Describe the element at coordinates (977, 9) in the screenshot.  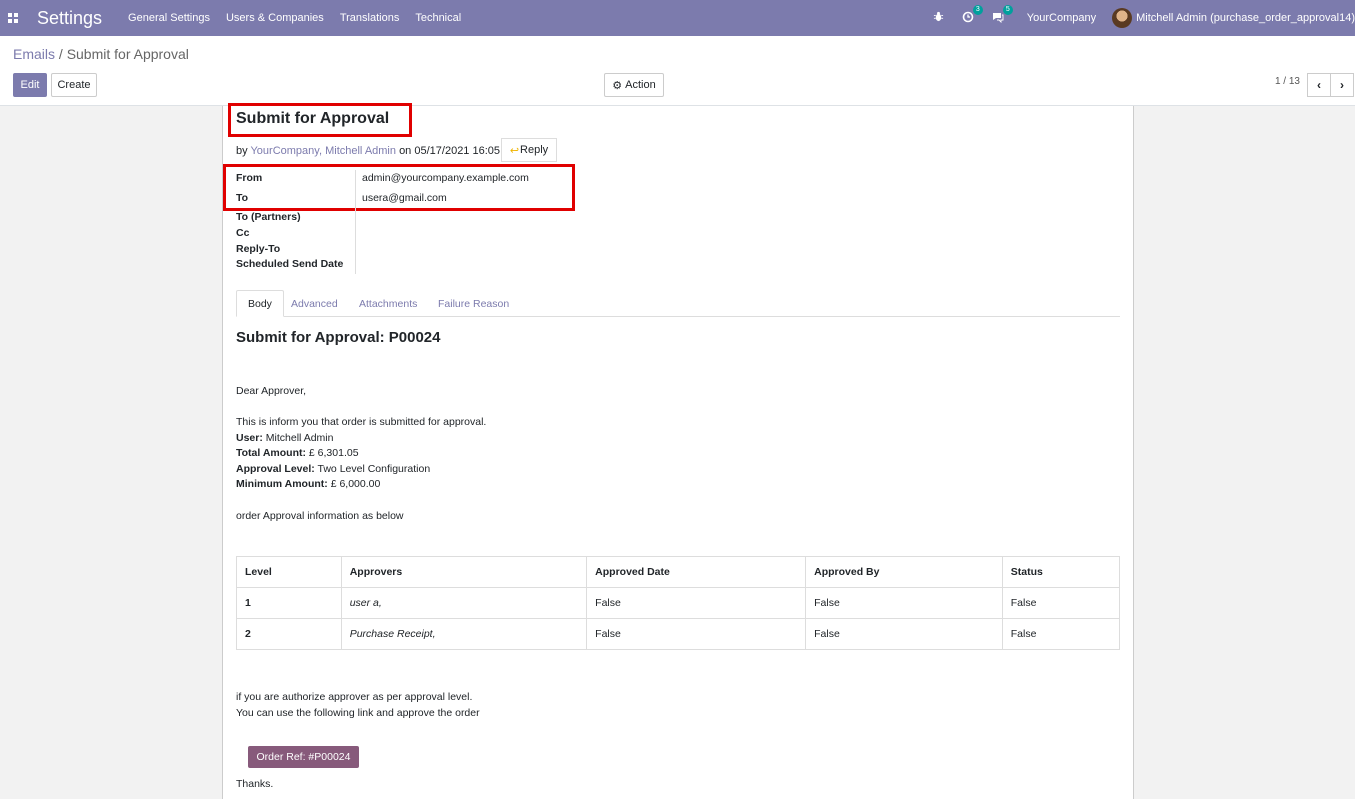
I see `activity-badge: 3` at that location.